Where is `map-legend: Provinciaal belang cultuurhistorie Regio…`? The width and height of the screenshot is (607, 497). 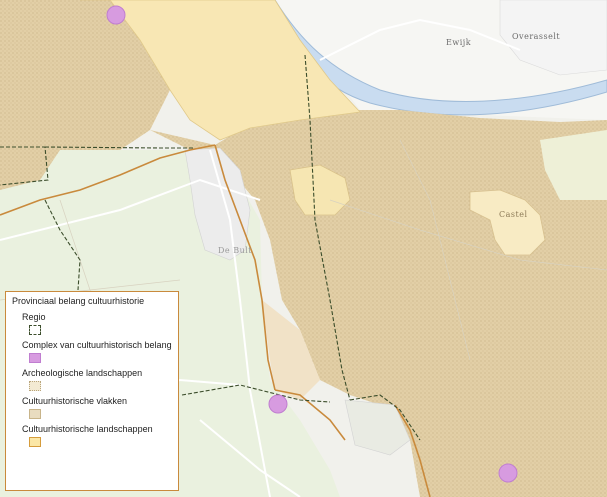
map-legend: Provinciaal belang cultuurhistorie Regio… is located at coordinates (92, 391).